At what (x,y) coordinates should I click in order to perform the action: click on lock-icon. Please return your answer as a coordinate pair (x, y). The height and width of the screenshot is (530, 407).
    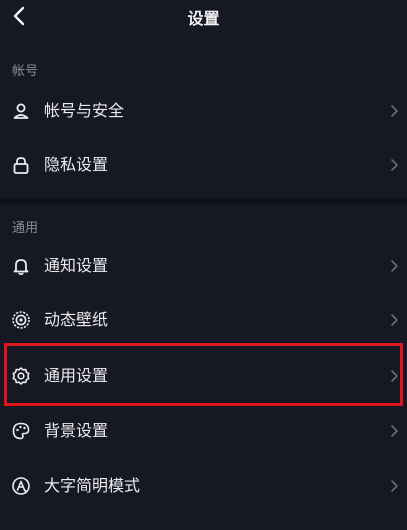
    Looking at the image, I should click on (21, 165).